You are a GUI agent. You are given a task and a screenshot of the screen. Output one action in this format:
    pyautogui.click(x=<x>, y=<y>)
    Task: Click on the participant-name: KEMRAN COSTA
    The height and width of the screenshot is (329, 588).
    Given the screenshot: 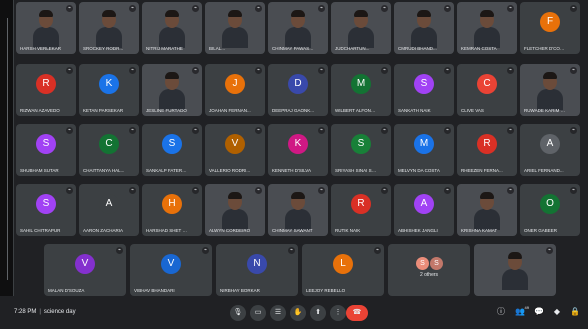 What is the action you would take?
    pyautogui.click(x=479, y=48)
    